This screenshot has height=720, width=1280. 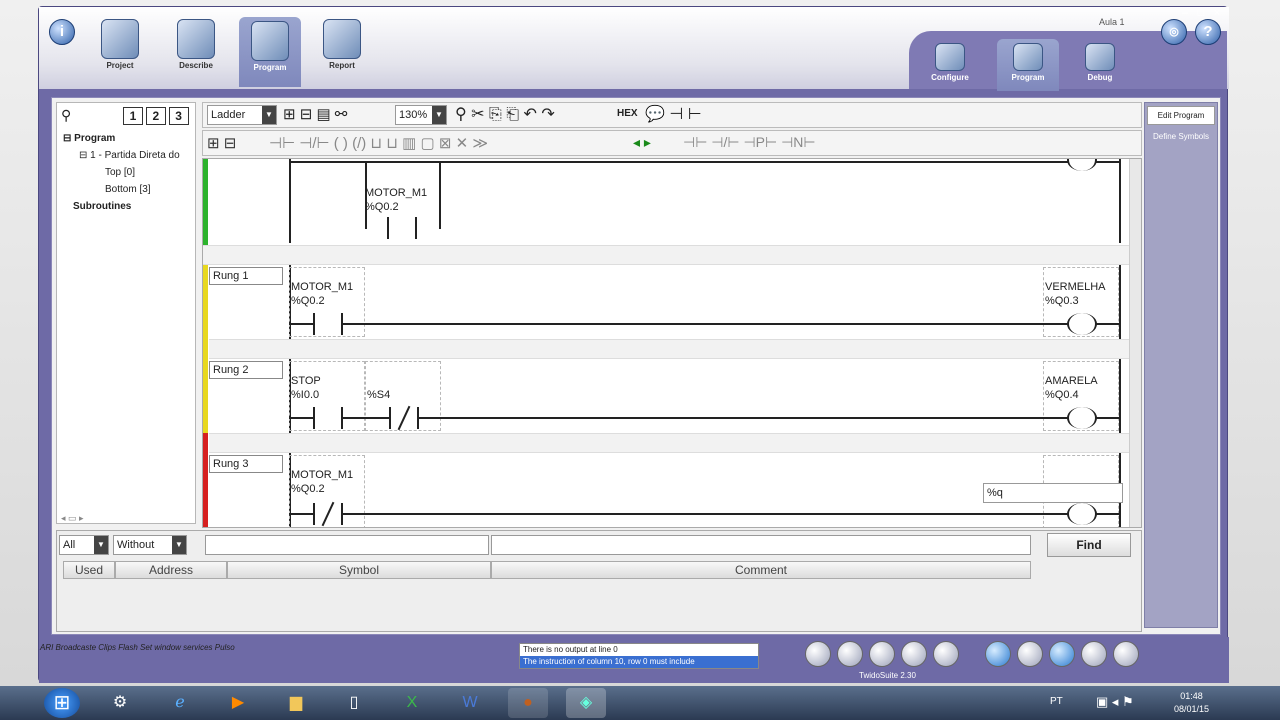 What do you see at coordinates (89, 138) in the screenshot?
I see `tree-program: ⊟ Program` at bounding box center [89, 138].